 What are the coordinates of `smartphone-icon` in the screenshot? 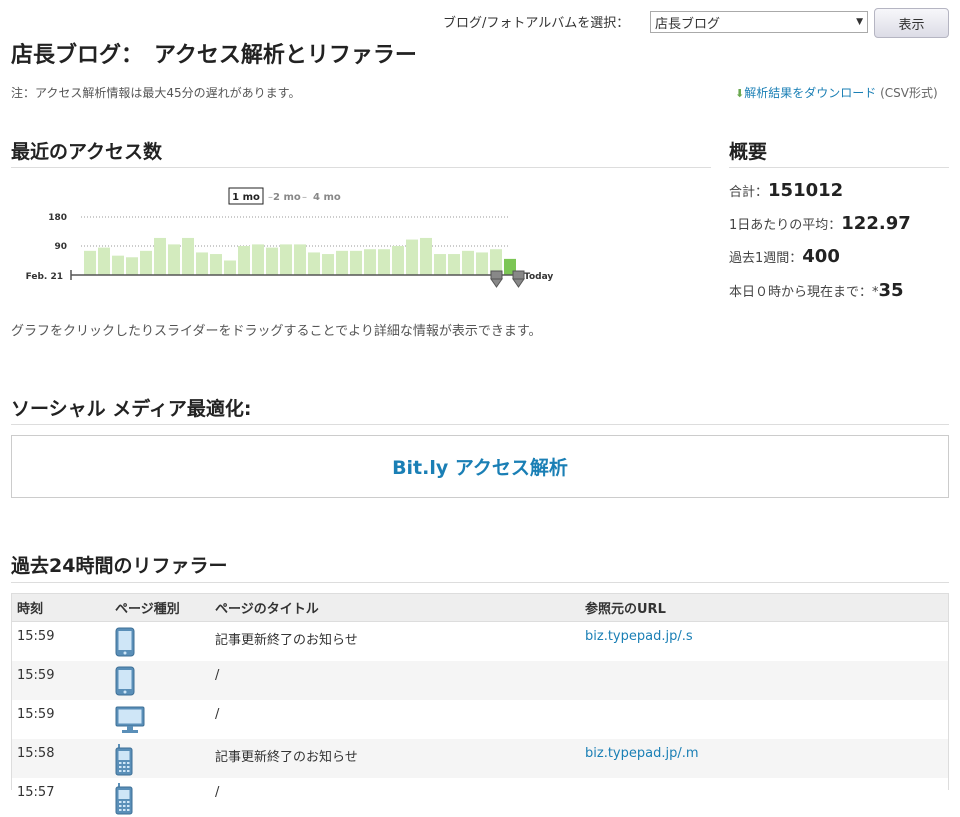 It's located at (159, 681).